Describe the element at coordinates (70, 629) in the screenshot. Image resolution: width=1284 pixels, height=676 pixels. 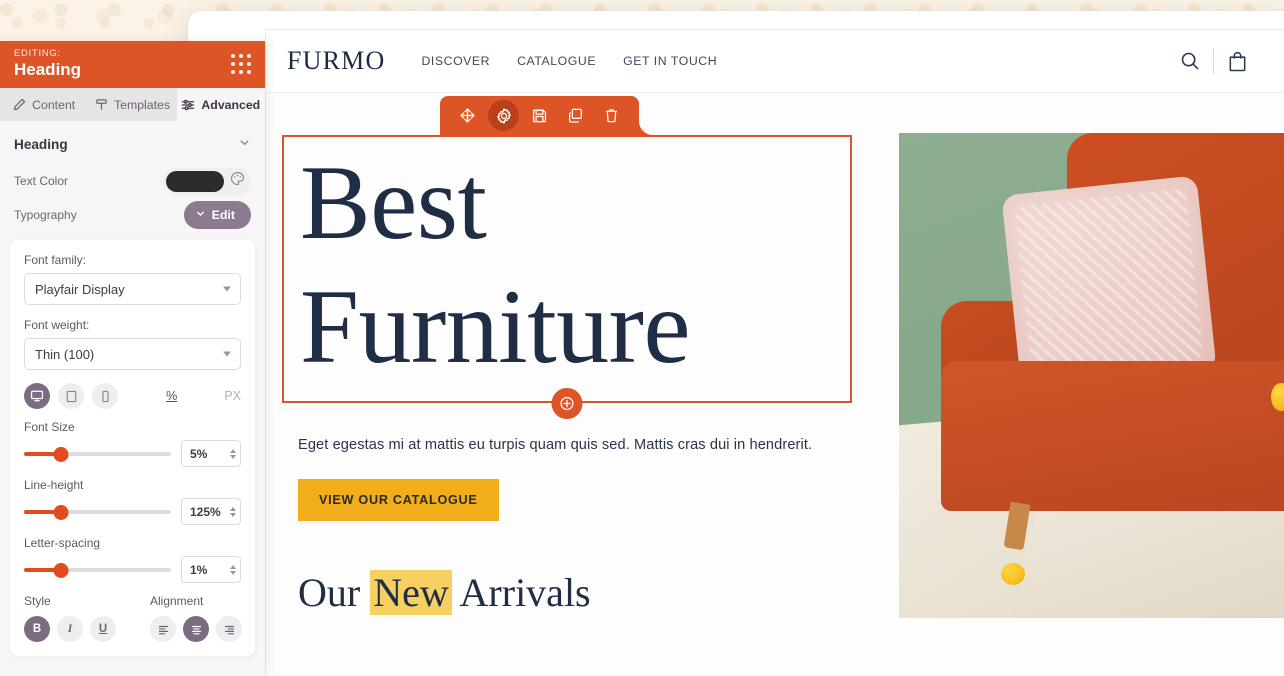
I see `italic-button: I` at that location.